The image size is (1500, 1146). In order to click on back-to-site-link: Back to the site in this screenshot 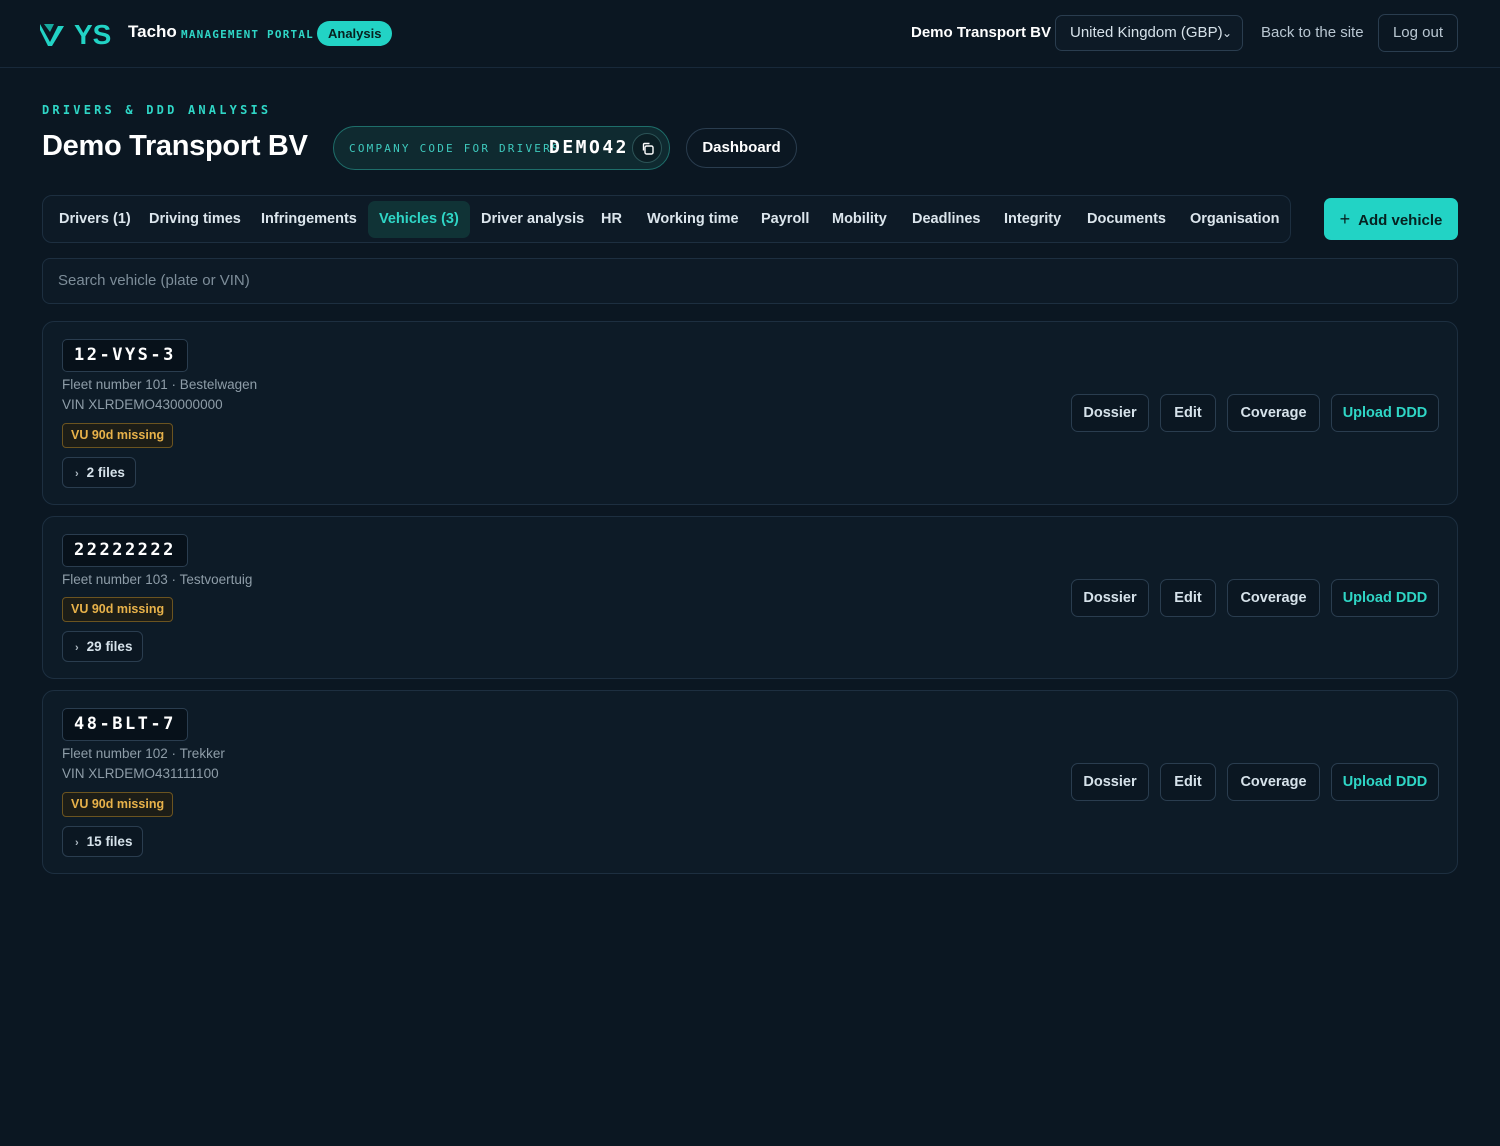, I will do `click(1312, 32)`.